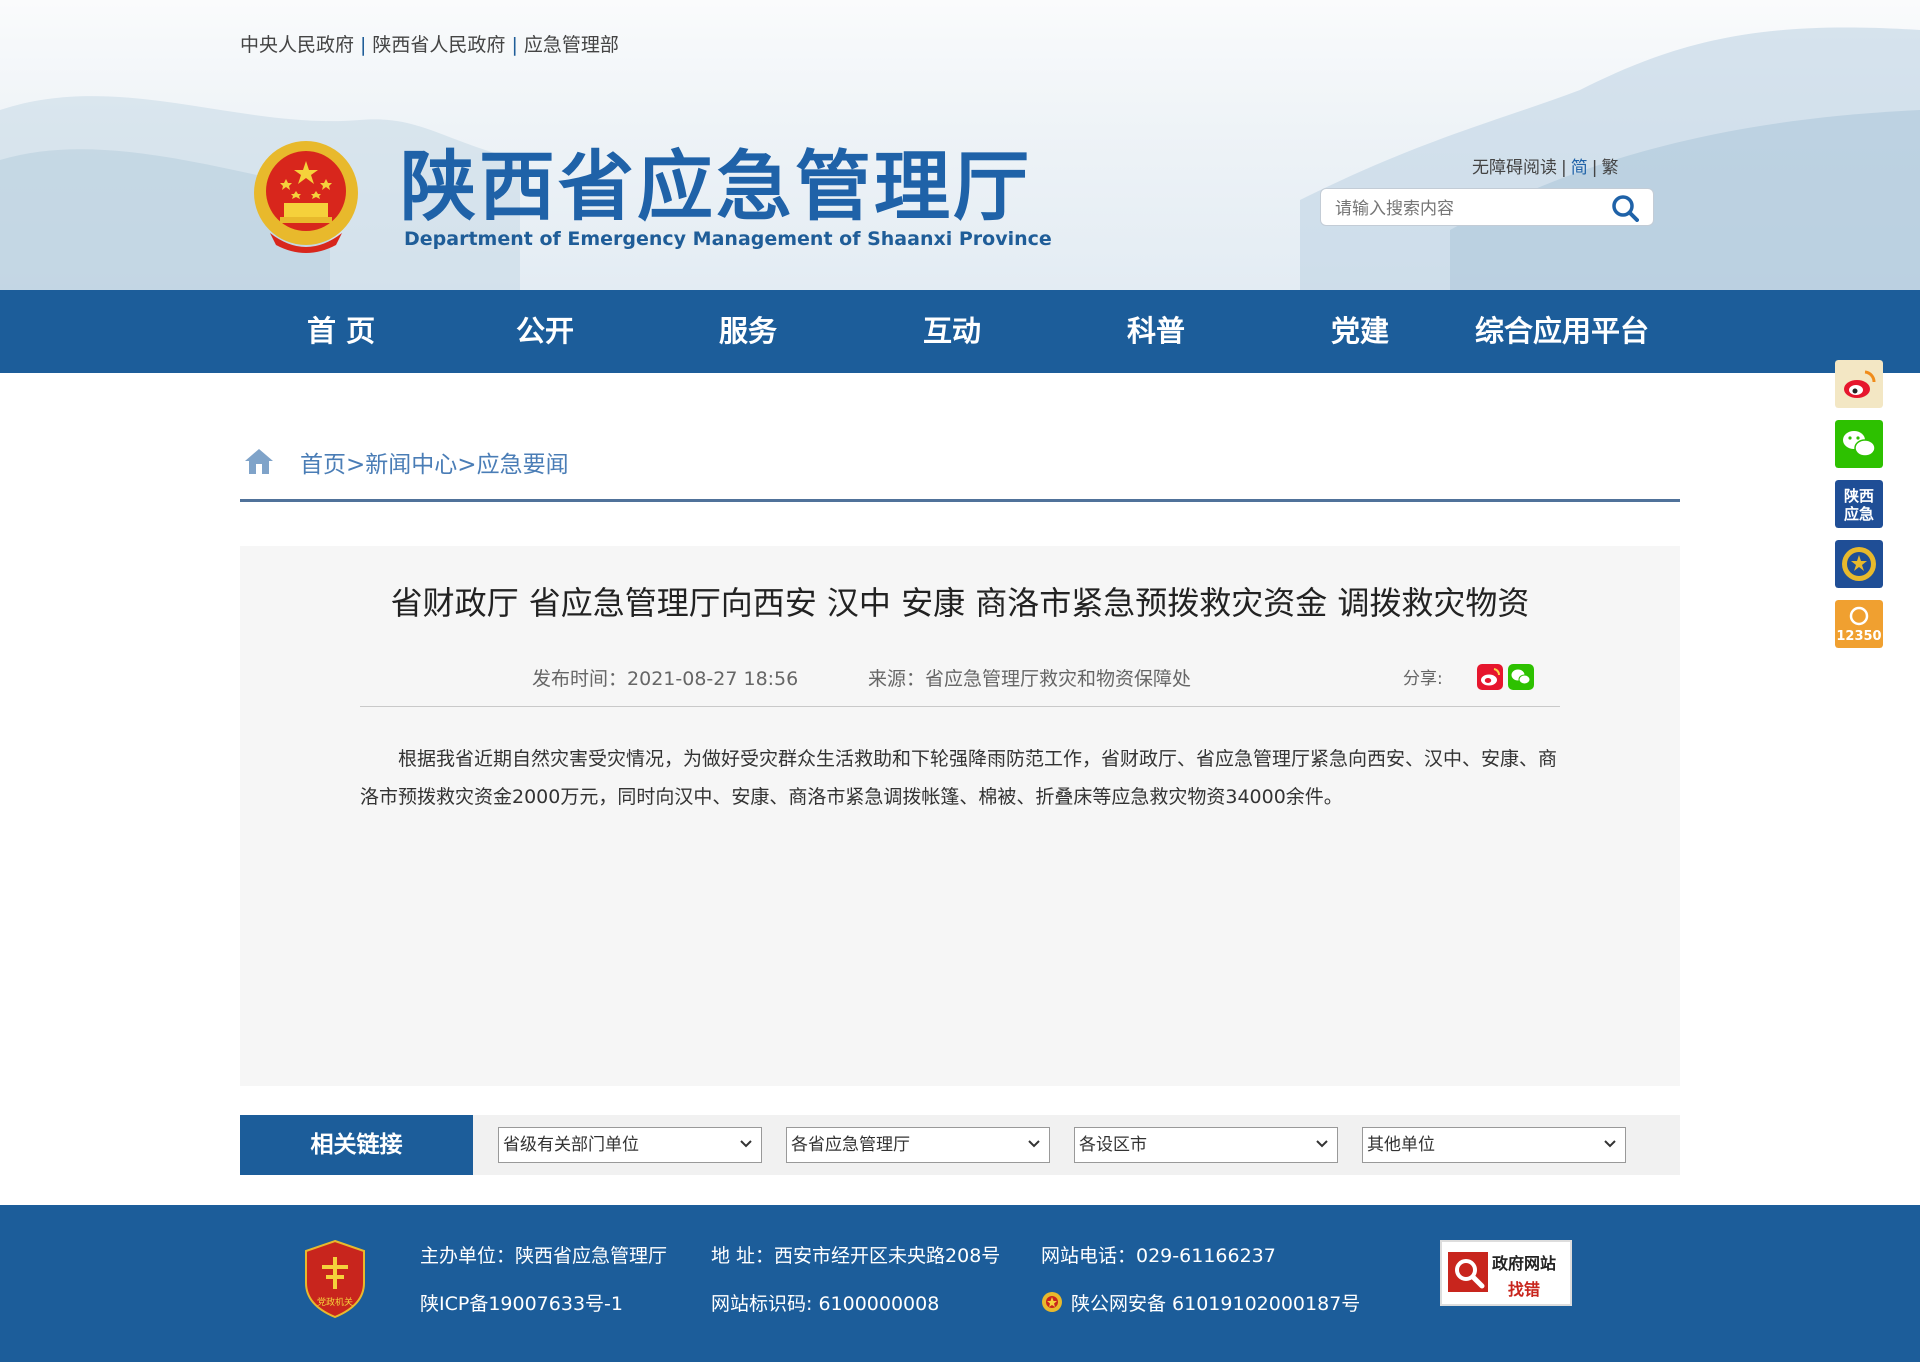 The height and width of the screenshot is (1362, 1920). Describe the element at coordinates (306, 197) in the screenshot. I see `national-emblem-icon` at that location.